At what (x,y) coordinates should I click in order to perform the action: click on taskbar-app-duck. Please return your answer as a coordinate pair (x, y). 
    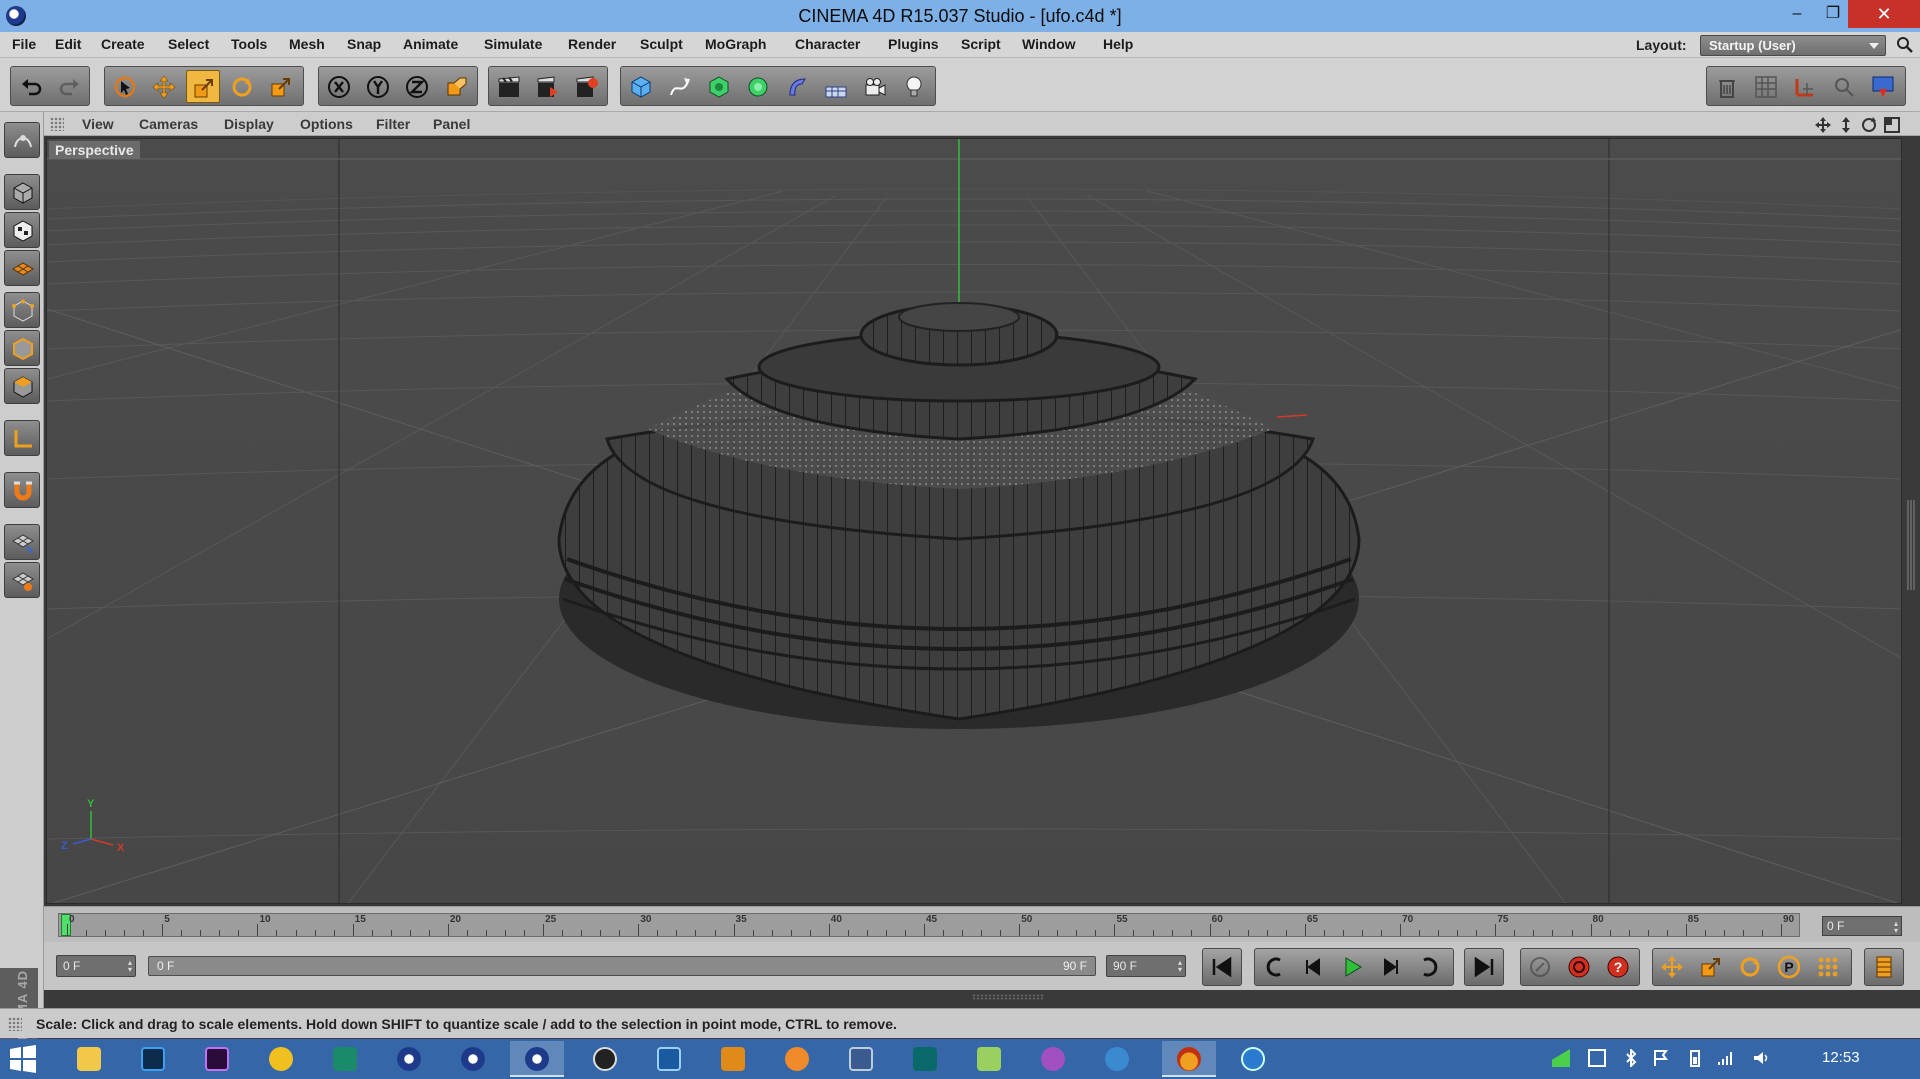
    Looking at the image, I should click on (281, 1059).